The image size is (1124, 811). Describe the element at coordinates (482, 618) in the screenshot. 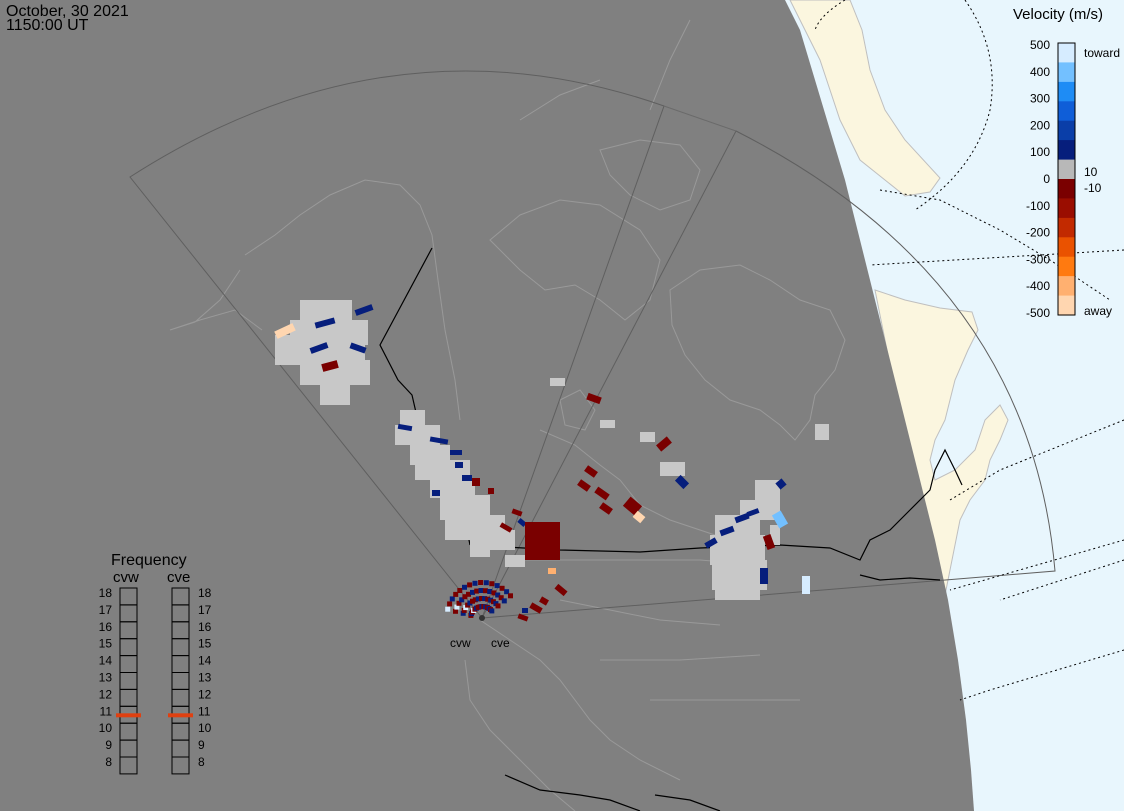

I see `radar-site-marker` at that location.